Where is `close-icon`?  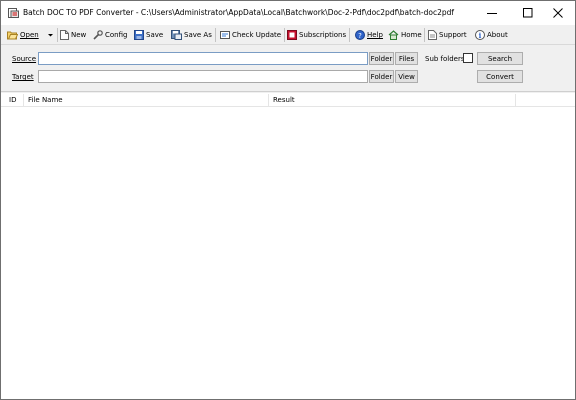 close-icon is located at coordinates (558, 13).